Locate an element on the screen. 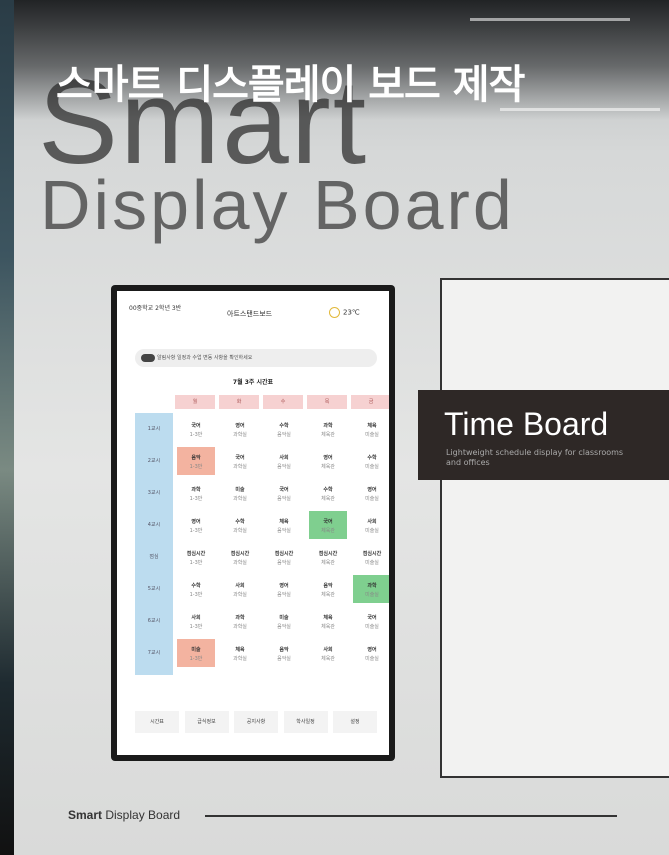  timetable-cell: 음악 체육관 is located at coordinates (328, 589).